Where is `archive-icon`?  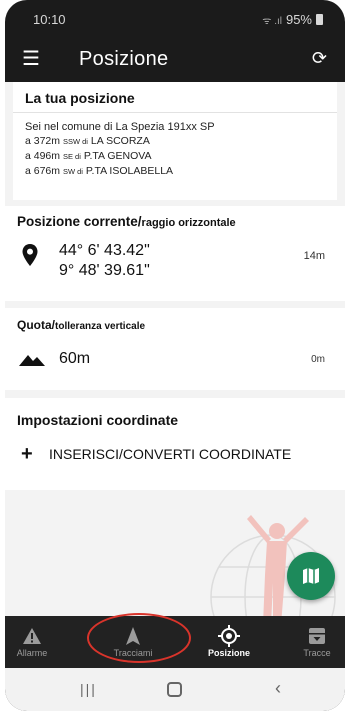
archive-icon is located at coordinates (317, 636).